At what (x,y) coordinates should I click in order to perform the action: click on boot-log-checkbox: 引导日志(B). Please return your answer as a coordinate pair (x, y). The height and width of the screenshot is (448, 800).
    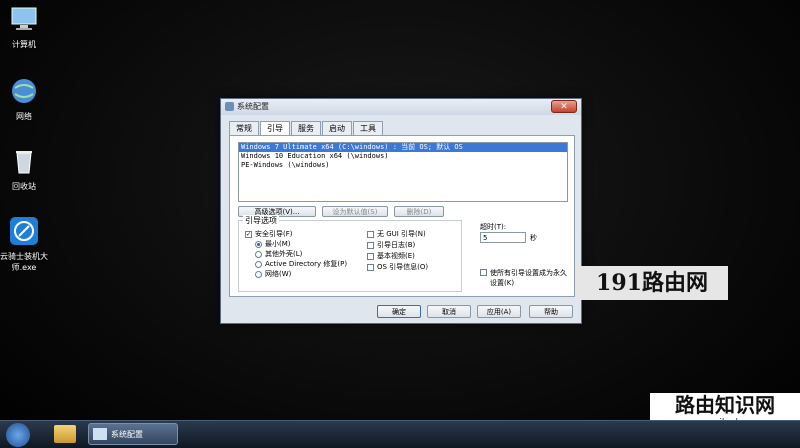
    Looking at the image, I should click on (391, 245).